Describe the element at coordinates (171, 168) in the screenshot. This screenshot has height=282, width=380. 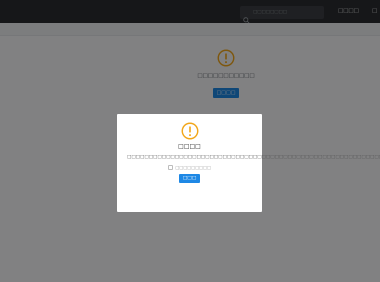
I see `dont-show-again-checkbox` at that location.